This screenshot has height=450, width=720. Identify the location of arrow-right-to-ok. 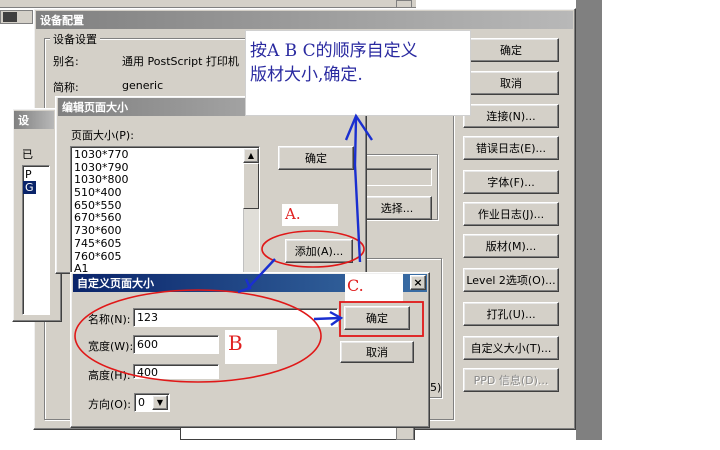
(327, 318).